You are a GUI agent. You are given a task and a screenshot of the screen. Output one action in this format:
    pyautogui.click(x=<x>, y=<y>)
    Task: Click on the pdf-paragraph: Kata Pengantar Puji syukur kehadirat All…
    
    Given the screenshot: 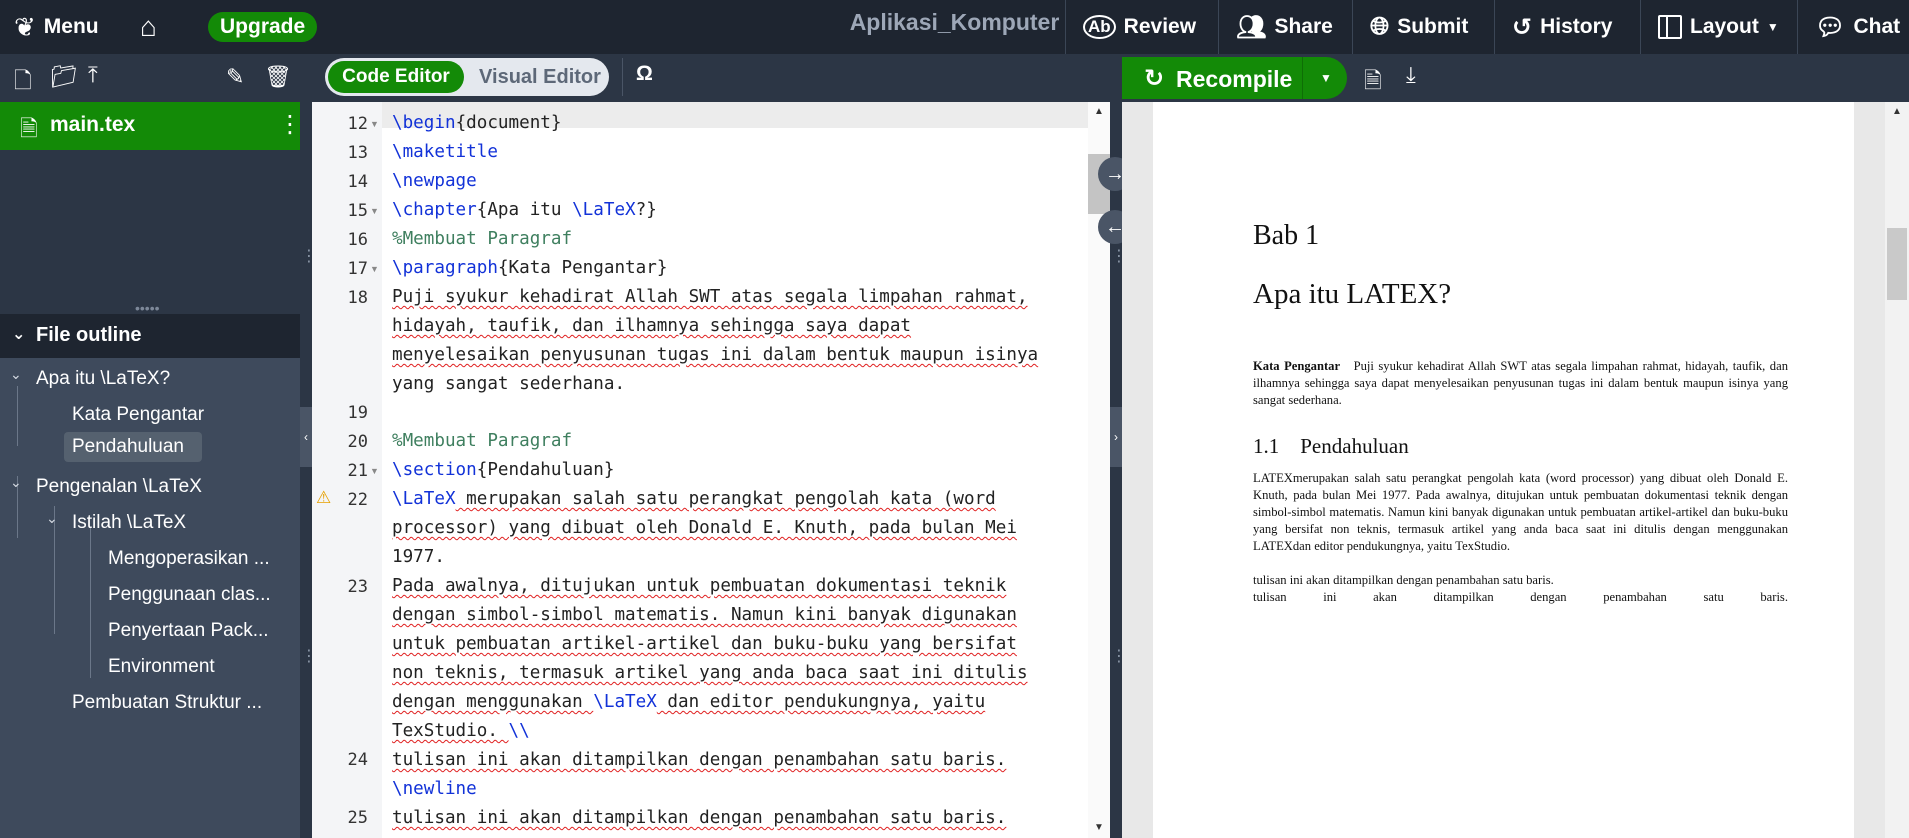 What is the action you would take?
    pyautogui.click(x=1520, y=383)
    